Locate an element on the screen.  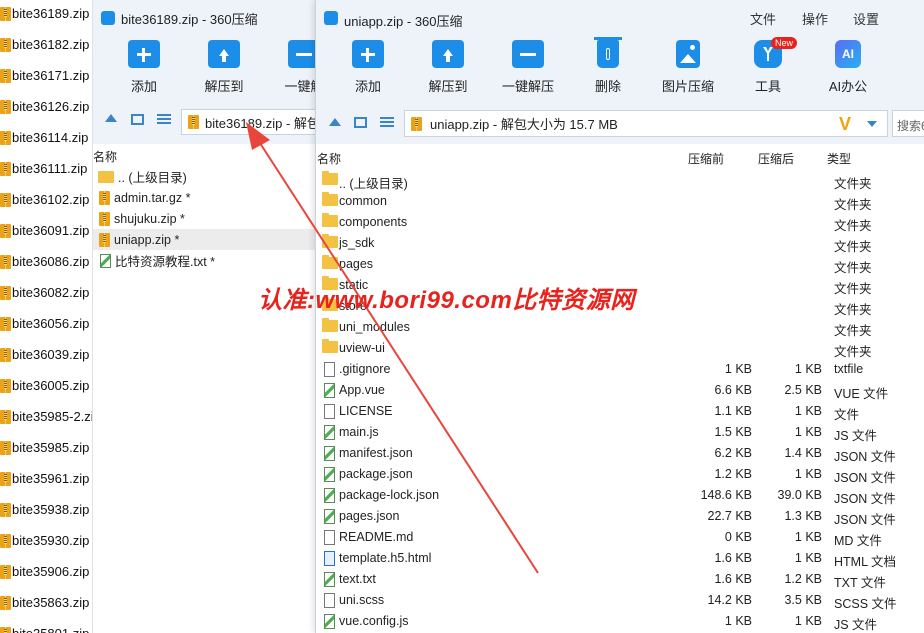
desktop-file-item: bite36114.zip is located at coordinates (46, 137).